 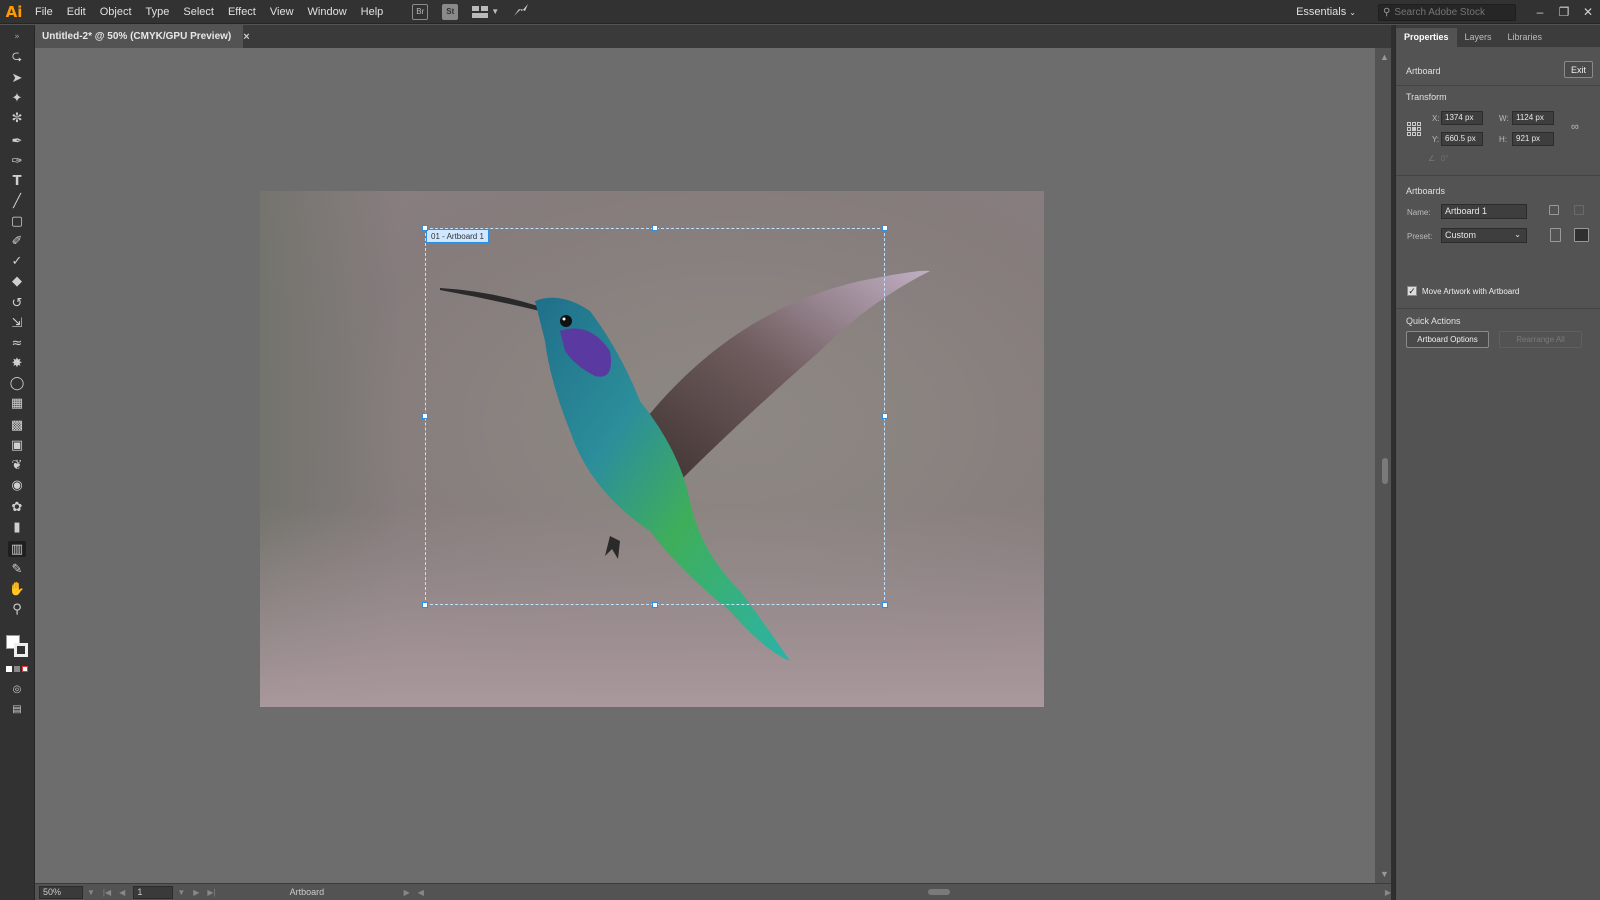 I want to click on close-tab-icon: ×, so click(x=246, y=37).